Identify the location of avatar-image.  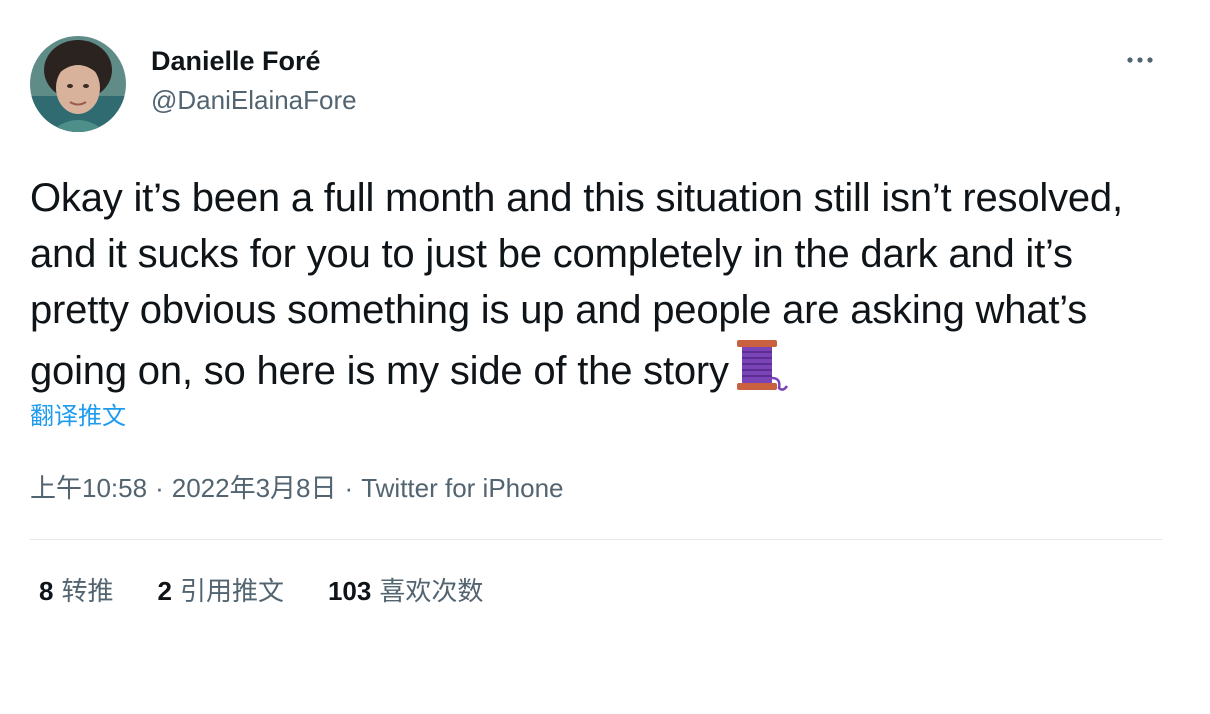
(78, 84).